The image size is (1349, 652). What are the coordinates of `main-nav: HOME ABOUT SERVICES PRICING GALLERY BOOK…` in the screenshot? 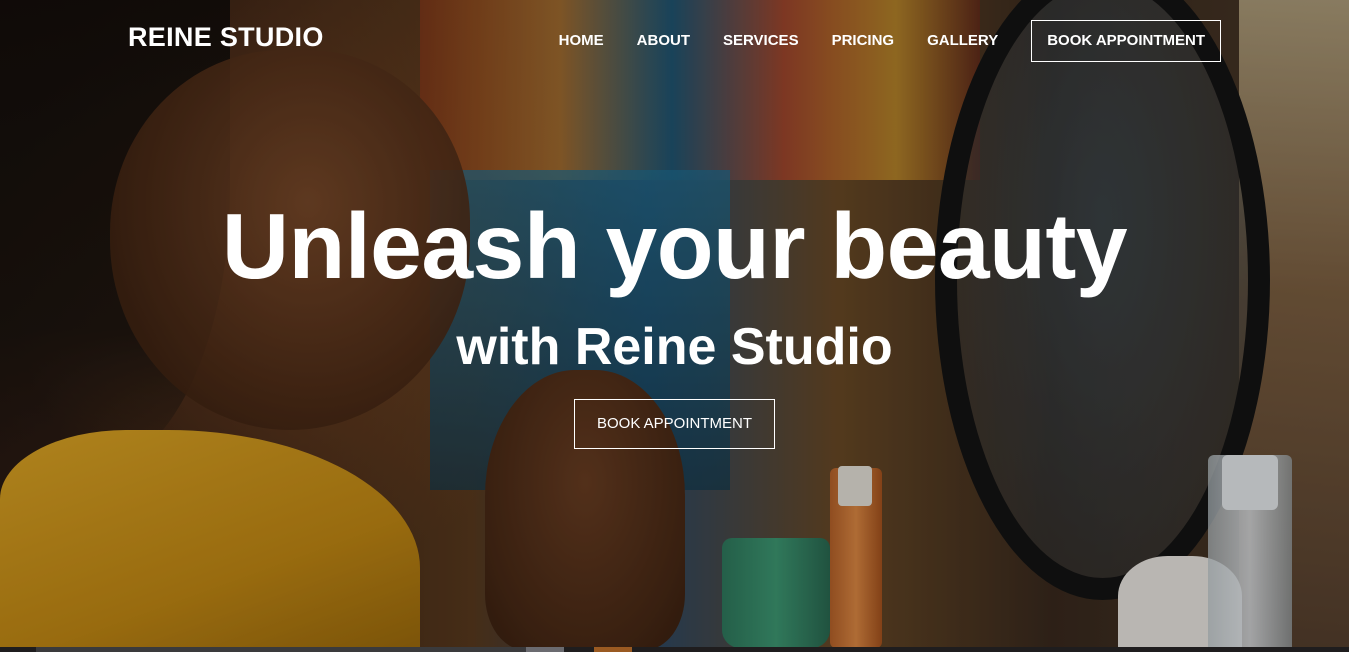 It's located at (890, 41).